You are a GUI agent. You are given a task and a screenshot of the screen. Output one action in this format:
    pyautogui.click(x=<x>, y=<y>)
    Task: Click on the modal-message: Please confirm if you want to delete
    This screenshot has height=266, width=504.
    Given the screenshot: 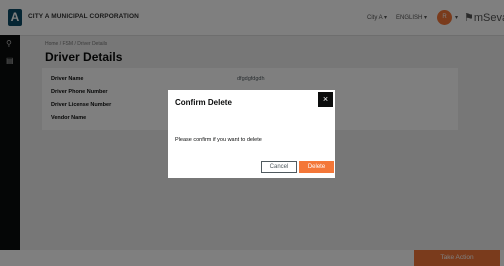 What is the action you would take?
    pyautogui.click(x=218, y=140)
    